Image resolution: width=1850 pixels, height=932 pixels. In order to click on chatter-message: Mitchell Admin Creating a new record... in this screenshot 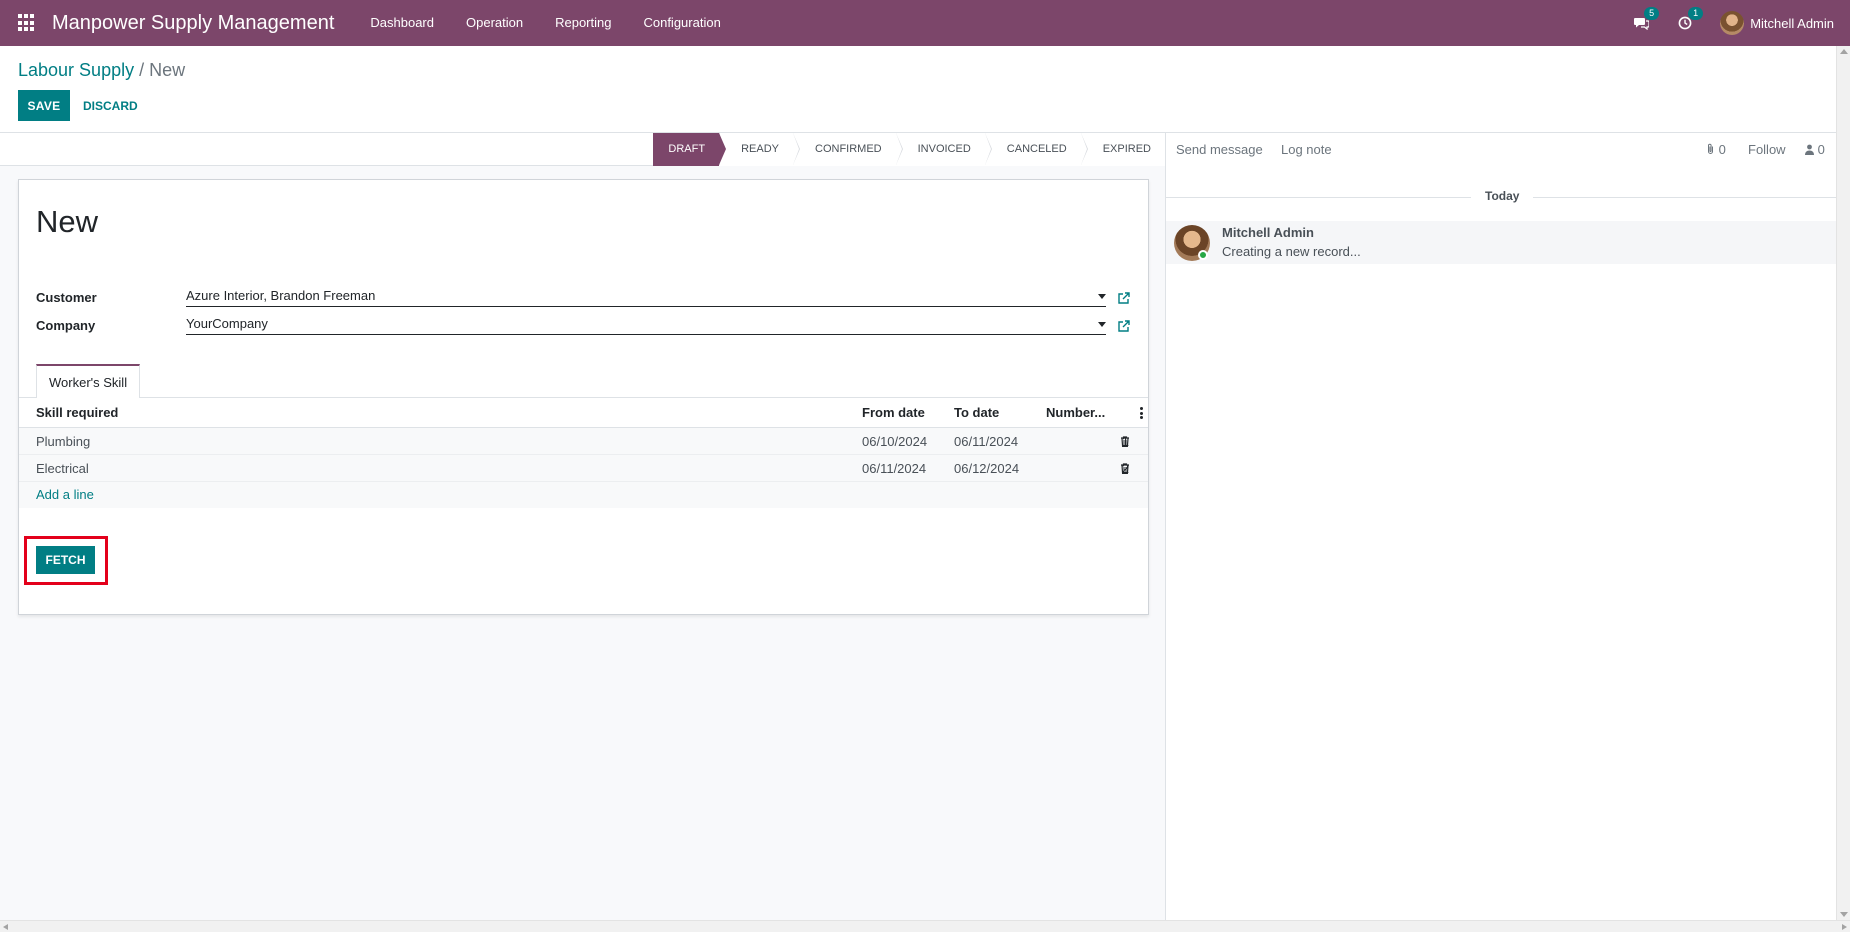, I will do `click(1501, 242)`.